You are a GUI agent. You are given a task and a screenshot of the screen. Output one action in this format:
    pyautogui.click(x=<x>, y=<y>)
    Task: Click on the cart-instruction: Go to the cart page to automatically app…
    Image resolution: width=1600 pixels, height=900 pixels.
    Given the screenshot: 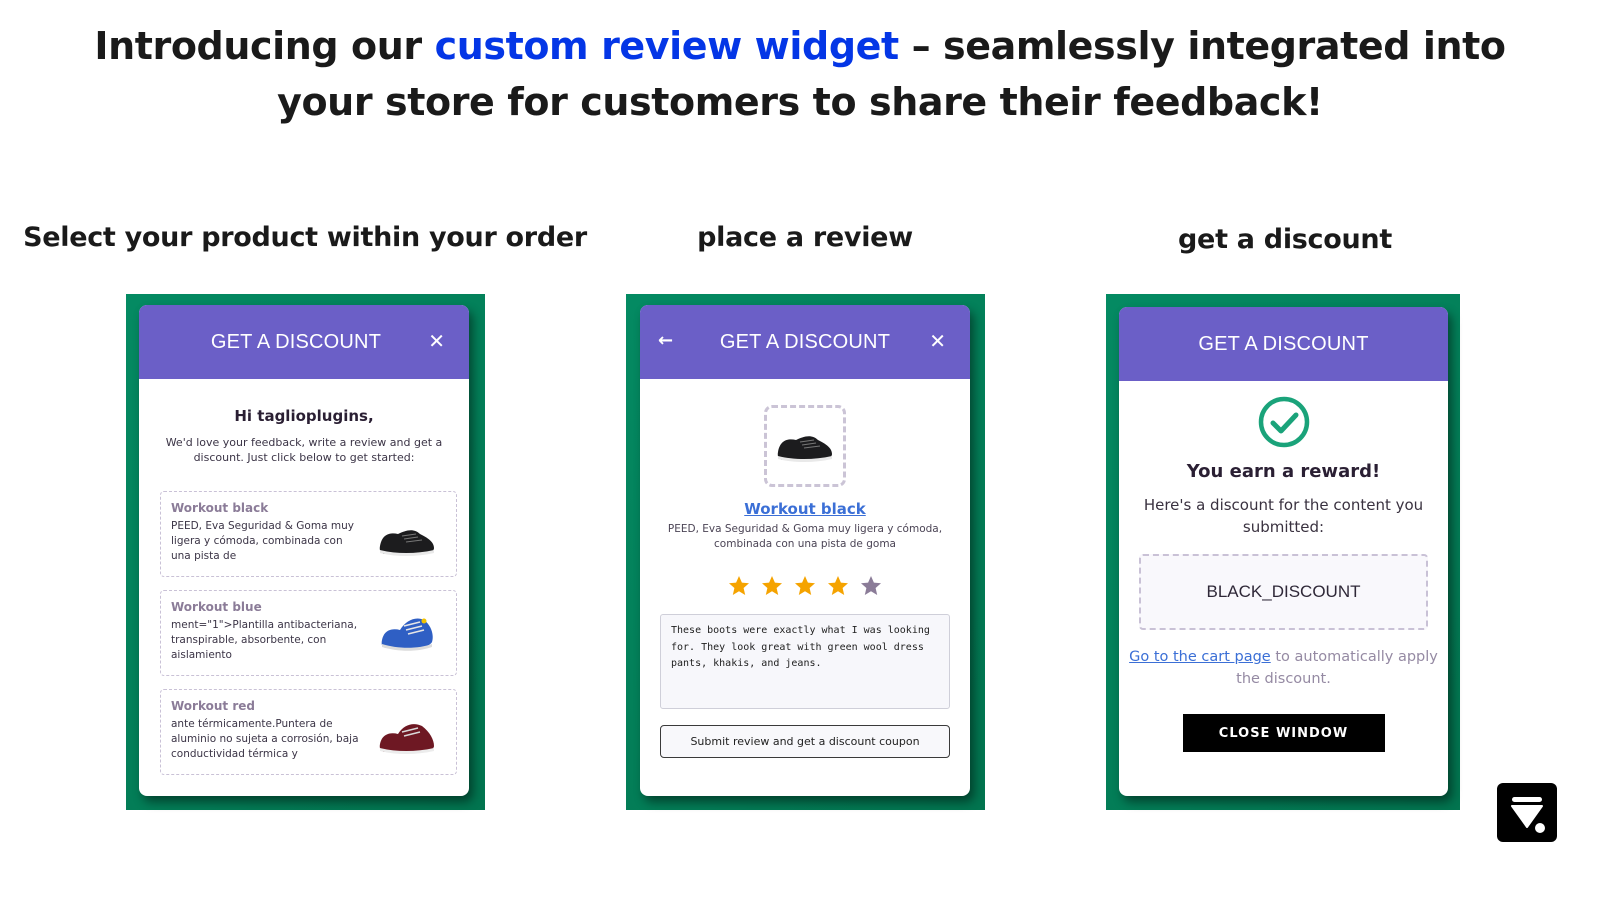 What is the action you would take?
    pyautogui.click(x=1283, y=668)
    